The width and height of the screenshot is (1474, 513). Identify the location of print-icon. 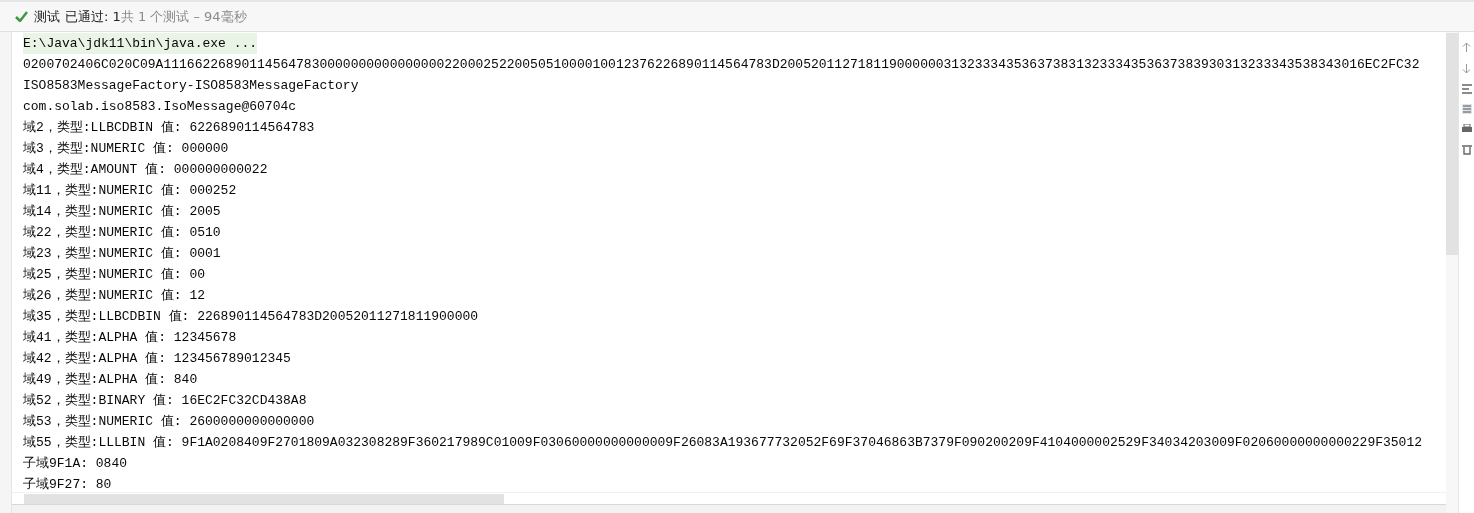
(1466, 129).